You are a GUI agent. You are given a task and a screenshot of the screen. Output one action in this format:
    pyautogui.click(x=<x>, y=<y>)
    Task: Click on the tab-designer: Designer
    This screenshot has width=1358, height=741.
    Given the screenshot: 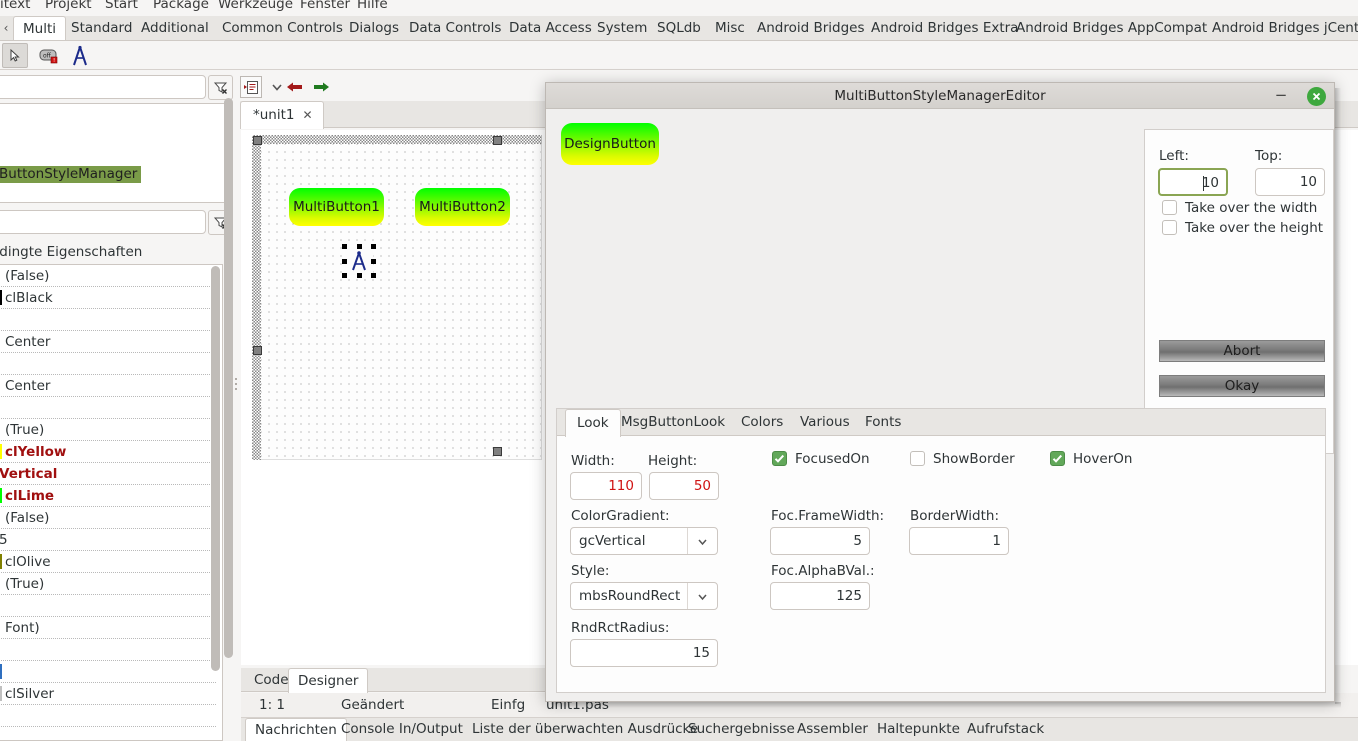 What is the action you would take?
    pyautogui.click(x=328, y=680)
    